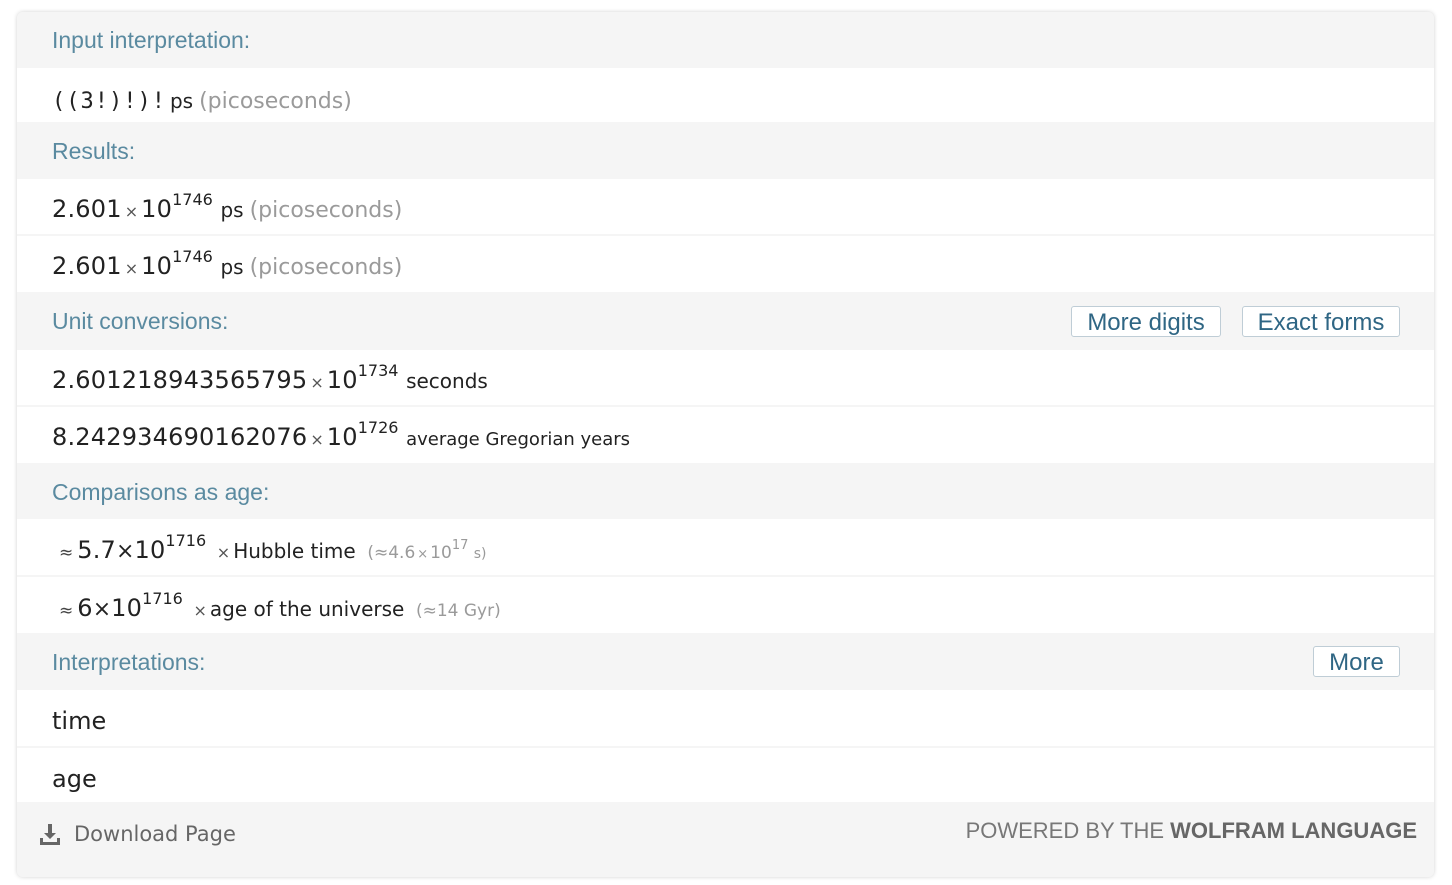  Describe the element at coordinates (378, 427) in the screenshot. I see `exponent: 1726` at that location.